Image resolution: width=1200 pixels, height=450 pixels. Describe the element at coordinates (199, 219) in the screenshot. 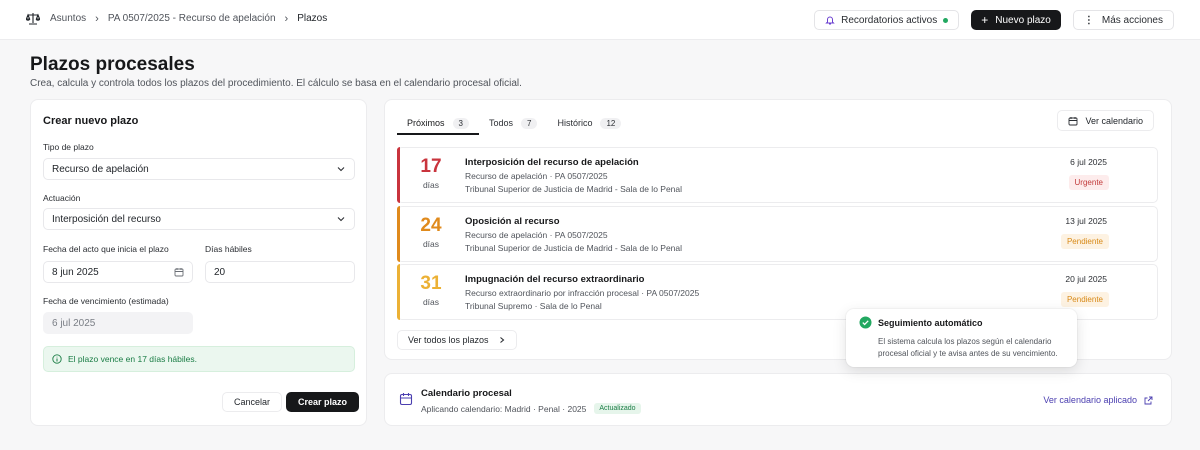

I see `action-select: Interposición del recurso` at that location.